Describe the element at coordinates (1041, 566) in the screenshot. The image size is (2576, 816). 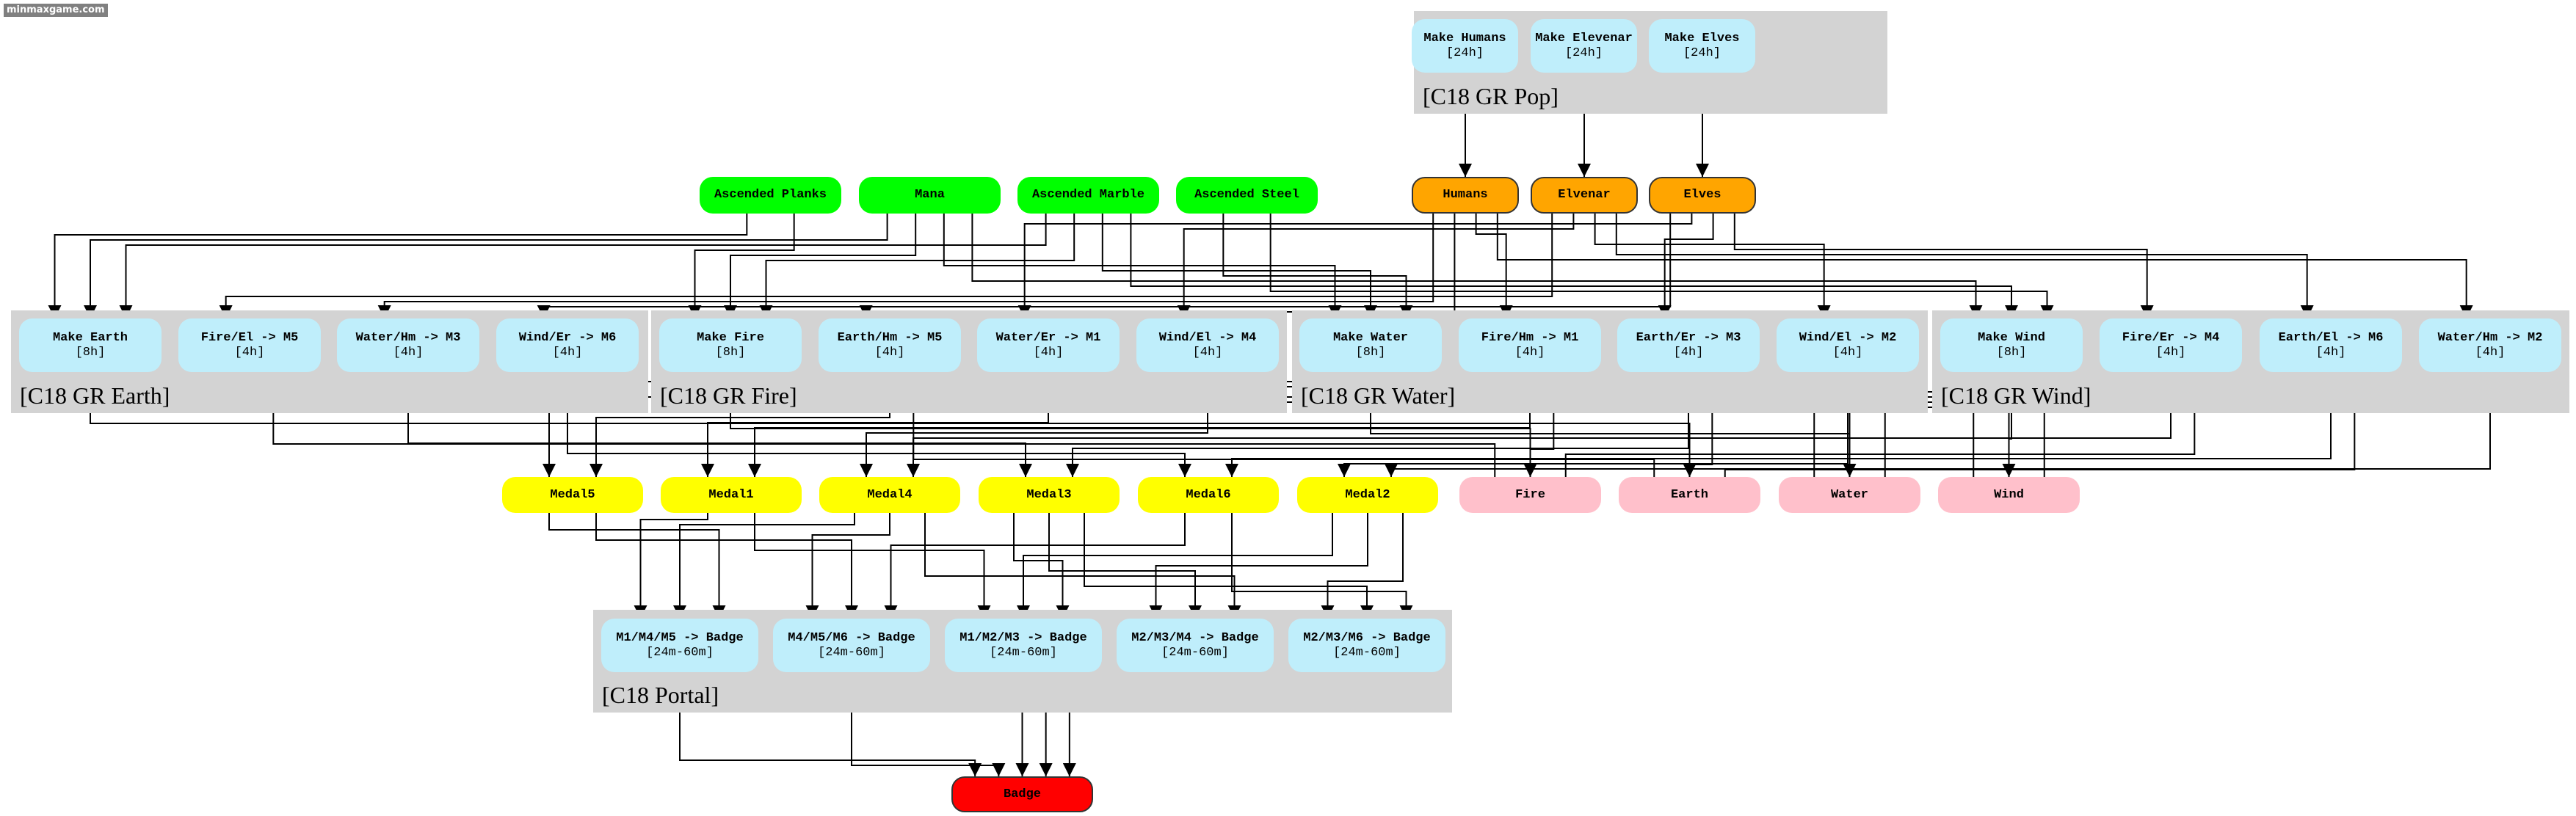
I see `edge-medal3-to-b_m1m2m3` at that location.